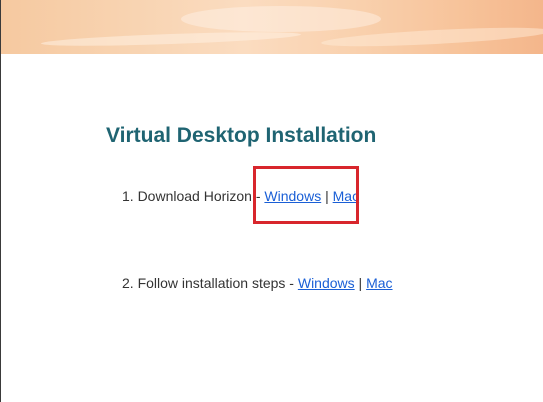  I want to click on step-text: 2. Follow installation steps -, so click(210, 283).